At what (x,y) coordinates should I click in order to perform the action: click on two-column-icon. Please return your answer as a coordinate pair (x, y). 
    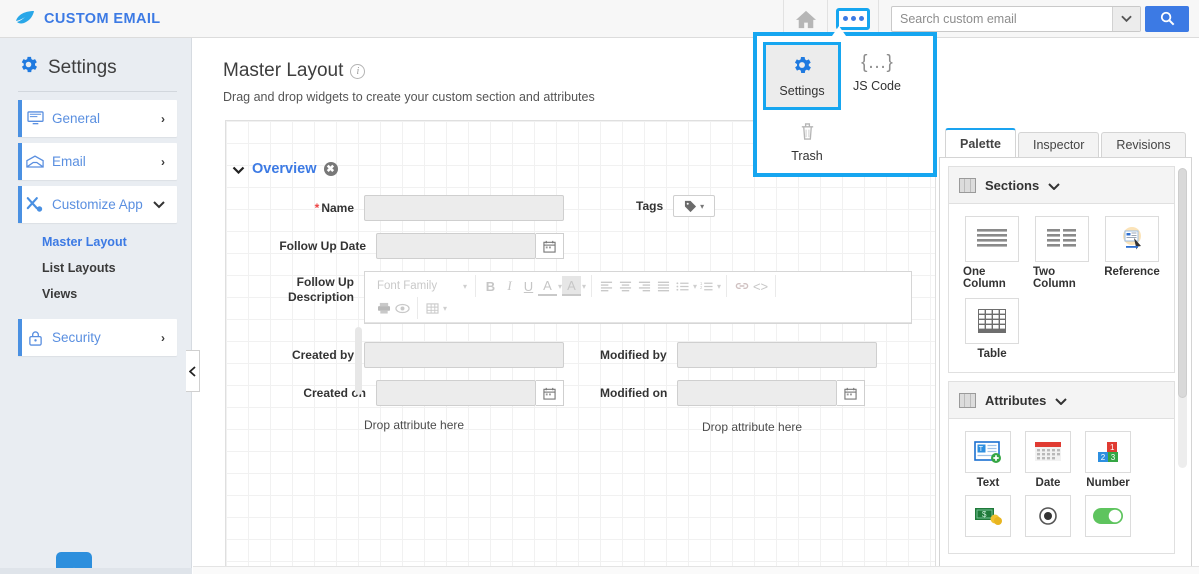
    Looking at the image, I should click on (1062, 239).